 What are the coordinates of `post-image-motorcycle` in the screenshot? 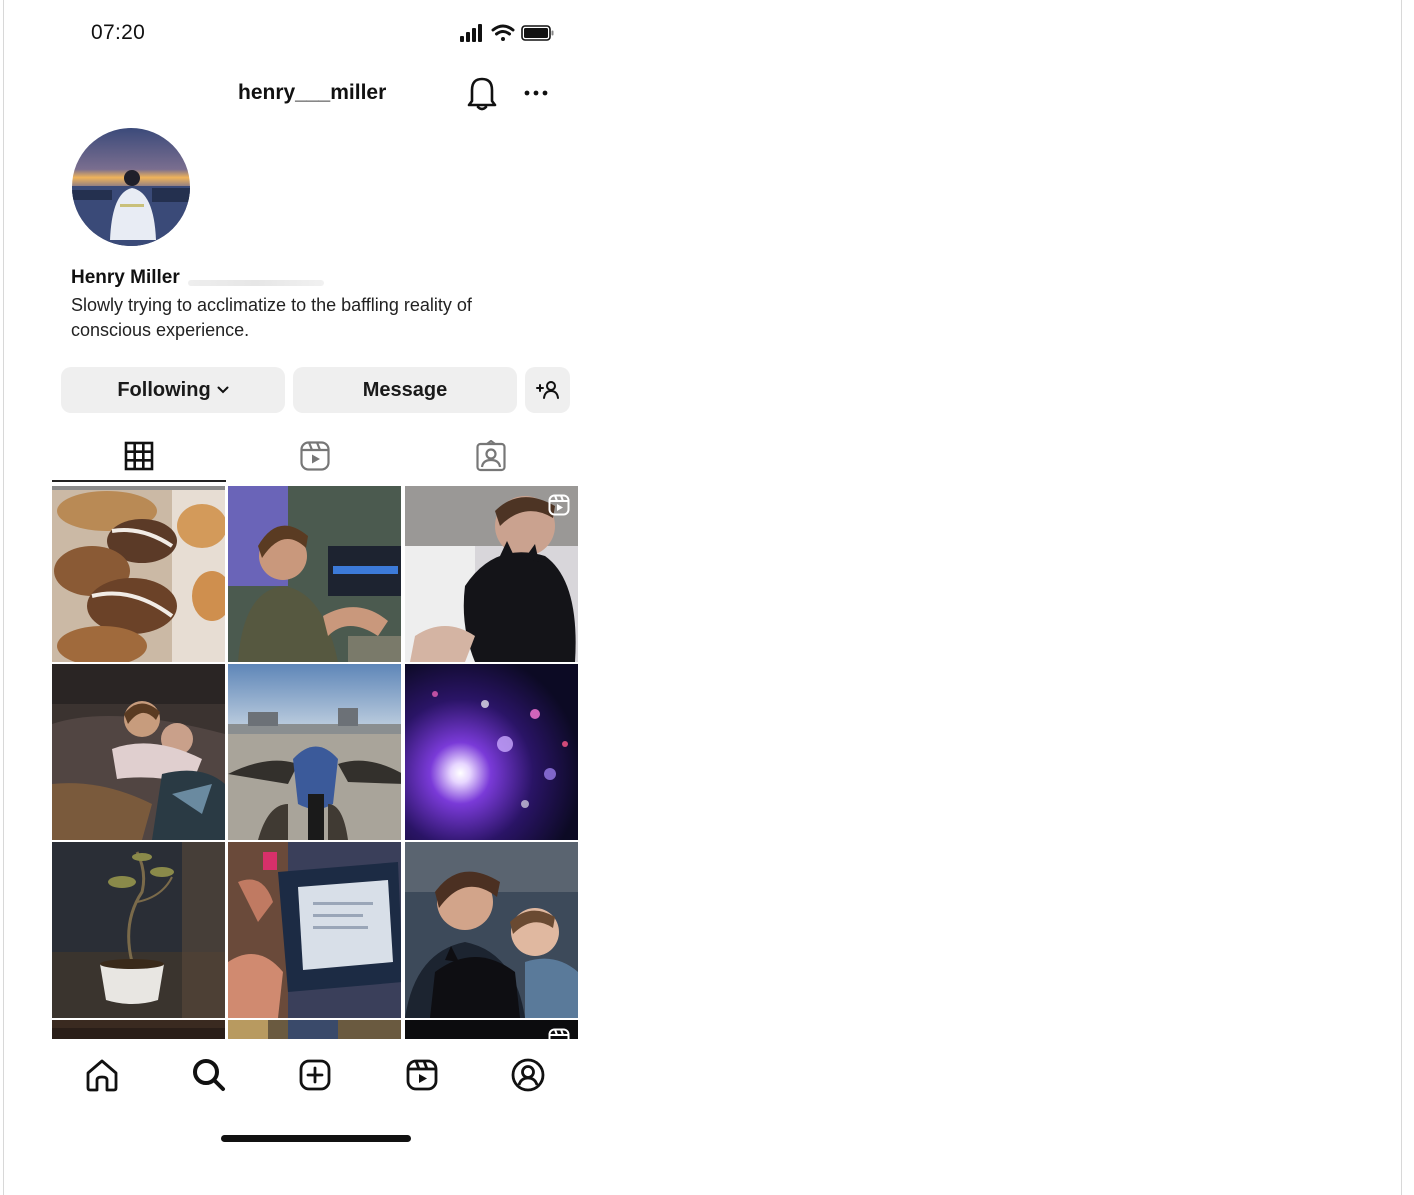 It's located at (314, 752).